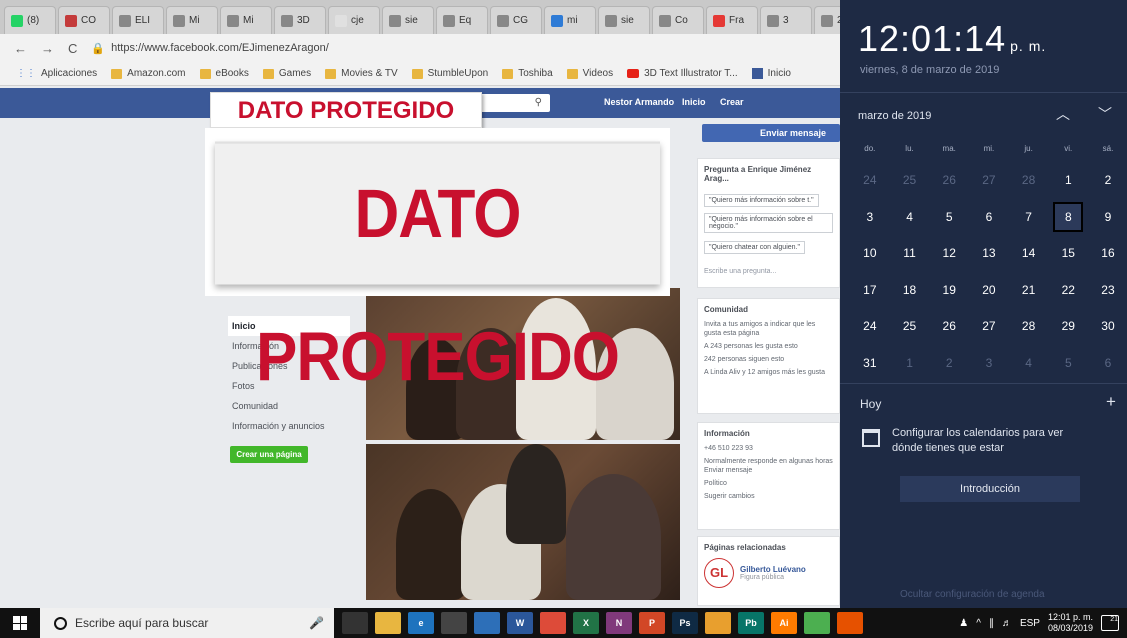 This screenshot has width=1127, height=638. I want to click on speaker-icon: ♬, so click(1007, 623).